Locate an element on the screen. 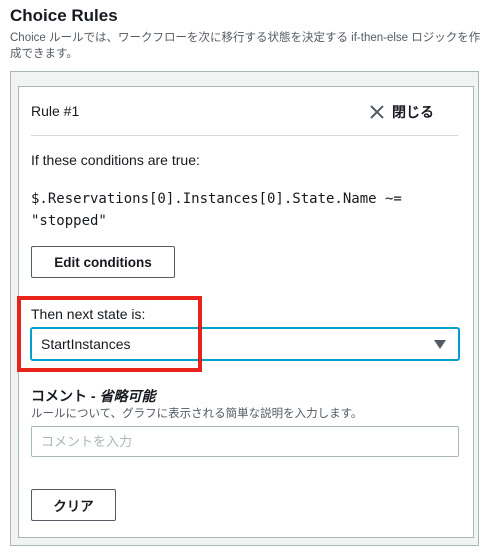 Image resolution: width=491 pixels, height=555 pixels. next-state-value: StartInstances is located at coordinates (86, 344).